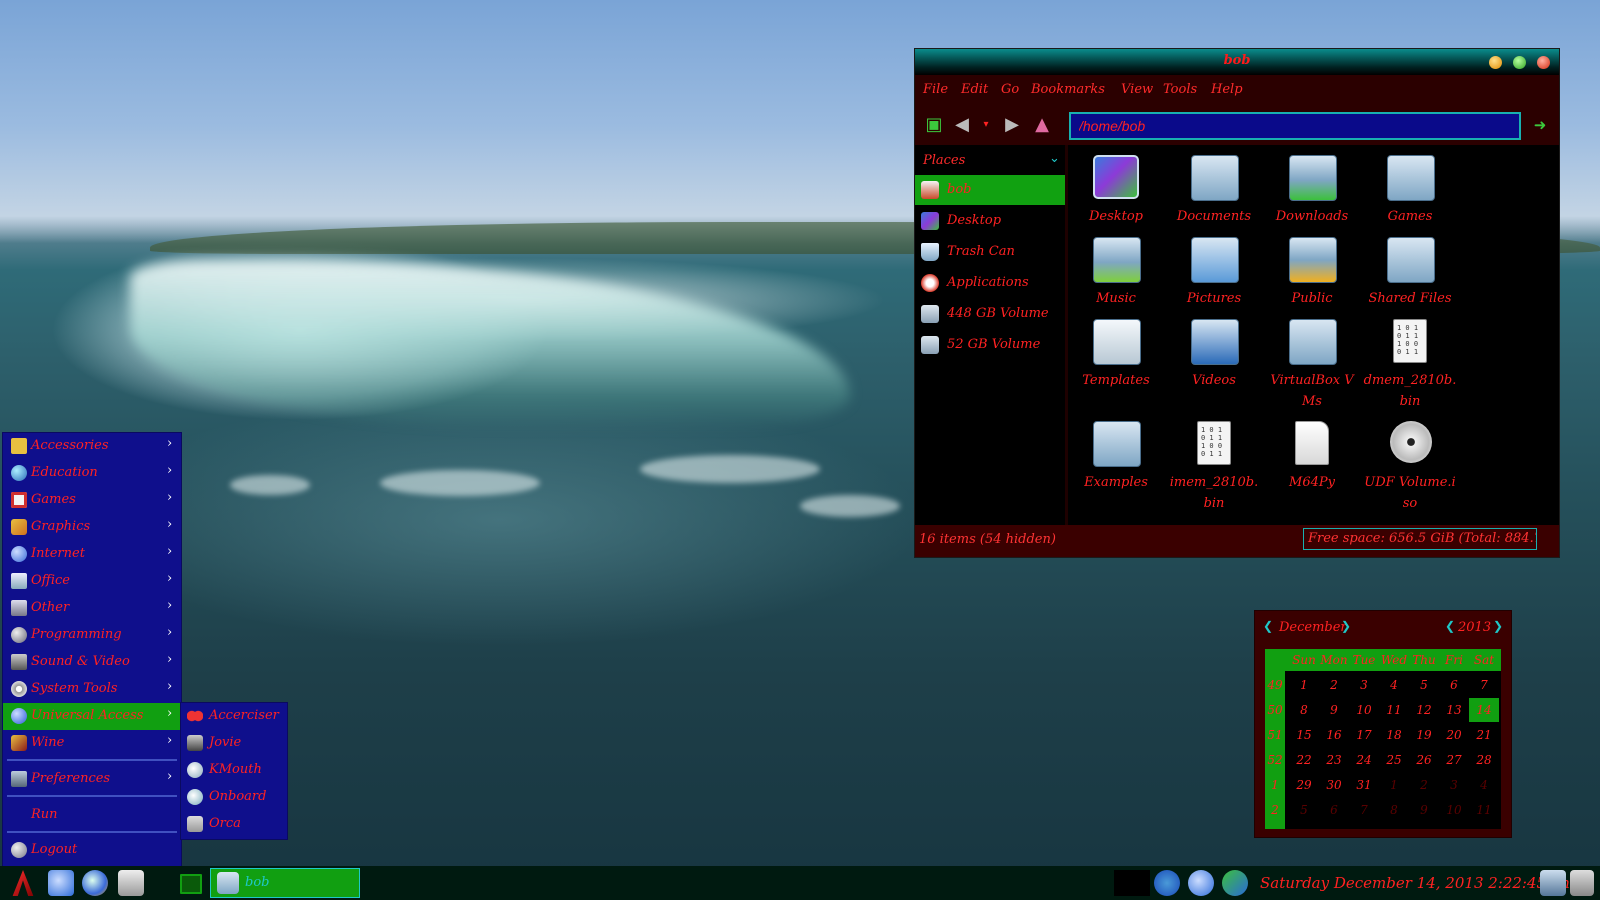 The image size is (1600, 900). I want to click on up-arrow-icon: ▲, so click(1042, 125).